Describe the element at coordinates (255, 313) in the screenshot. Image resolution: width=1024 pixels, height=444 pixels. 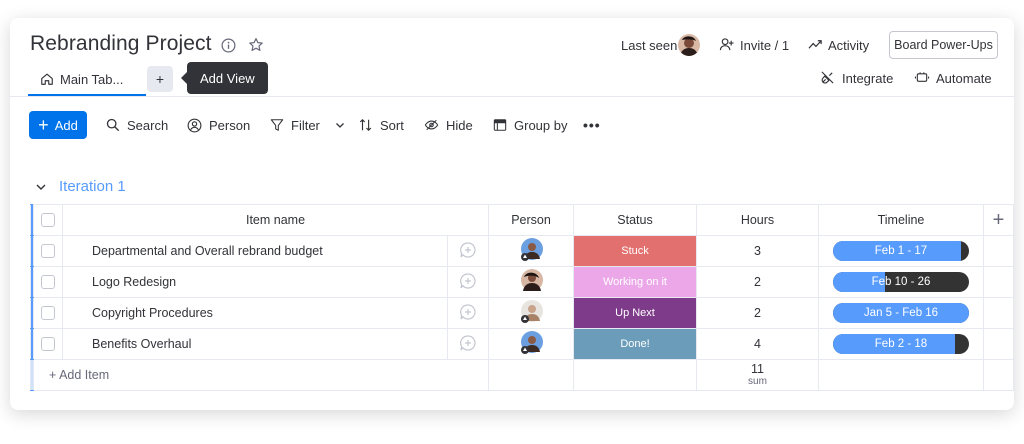
I see `item-name: Copyright Procedures` at that location.